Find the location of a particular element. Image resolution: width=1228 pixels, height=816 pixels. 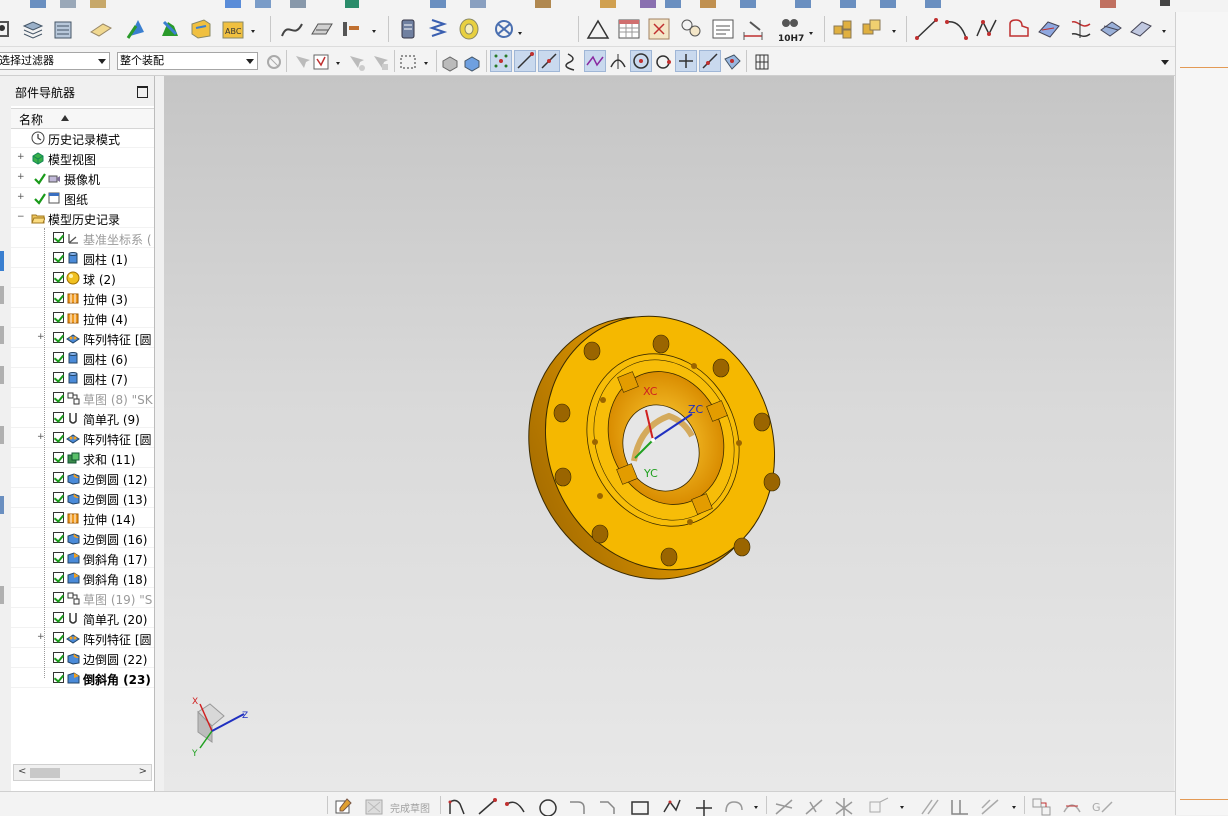

tree-node: 圆柱 (7) is located at coordinates (82, 378).